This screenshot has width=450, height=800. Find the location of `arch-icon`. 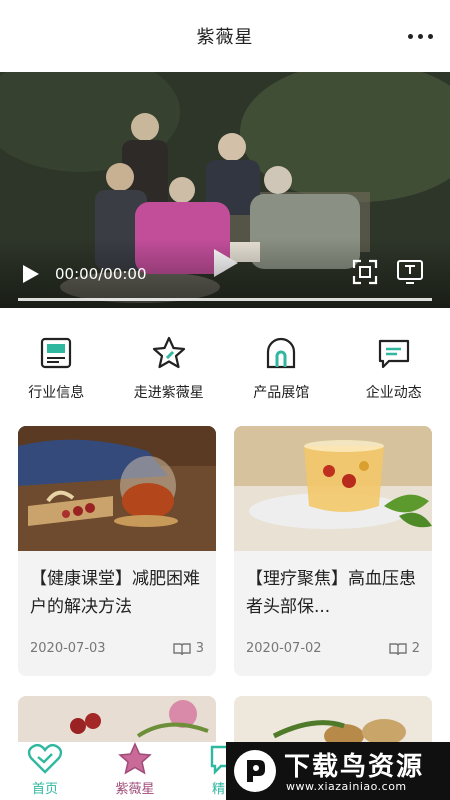

arch-icon is located at coordinates (281, 353).